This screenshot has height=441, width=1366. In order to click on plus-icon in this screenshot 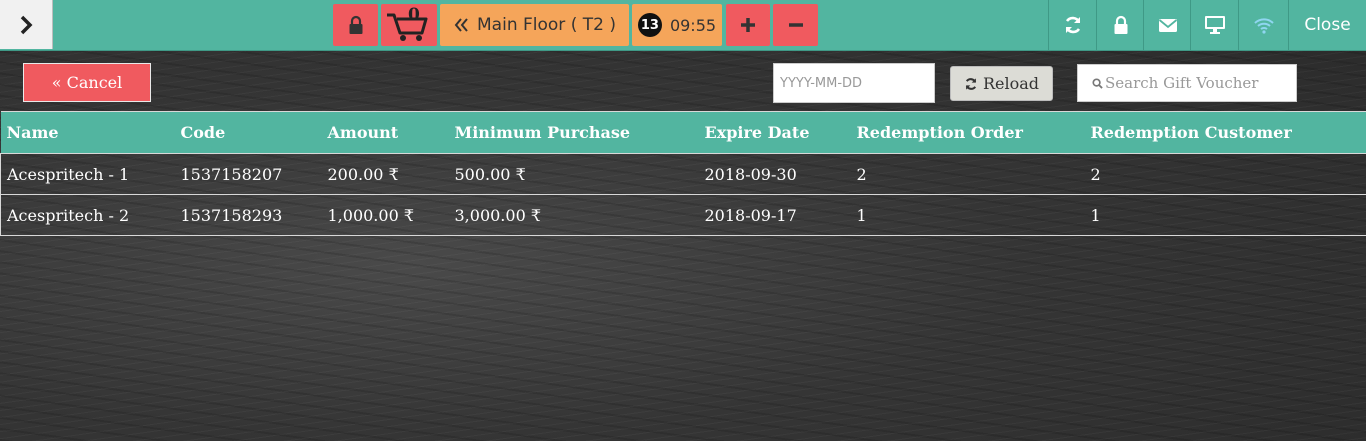, I will do `click(748, 25)`.